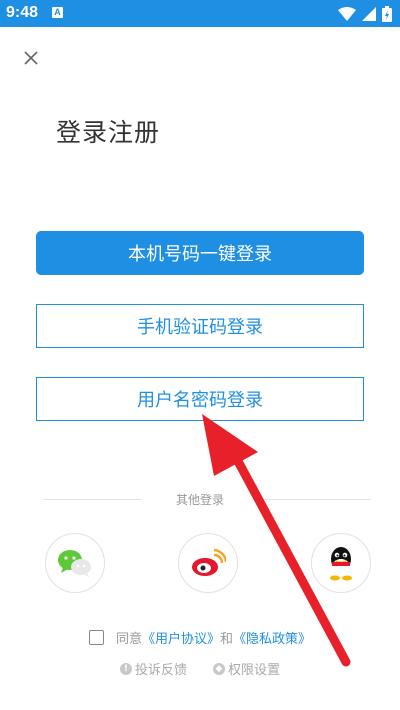 Image resolution: width=400 pixels, height=710 pixels. I want to click on complaint-link: ! 投诉反馈, so click(153, 668).